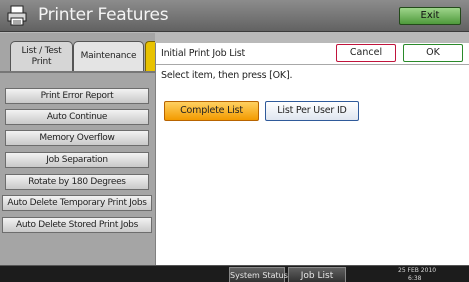 Image resolution: width=469 pixels, height=282 pixels. What do you see at coordinates (317, 274) in the screenshot?
I see `job-list-button: Job List` at bounding box center [317, 274].